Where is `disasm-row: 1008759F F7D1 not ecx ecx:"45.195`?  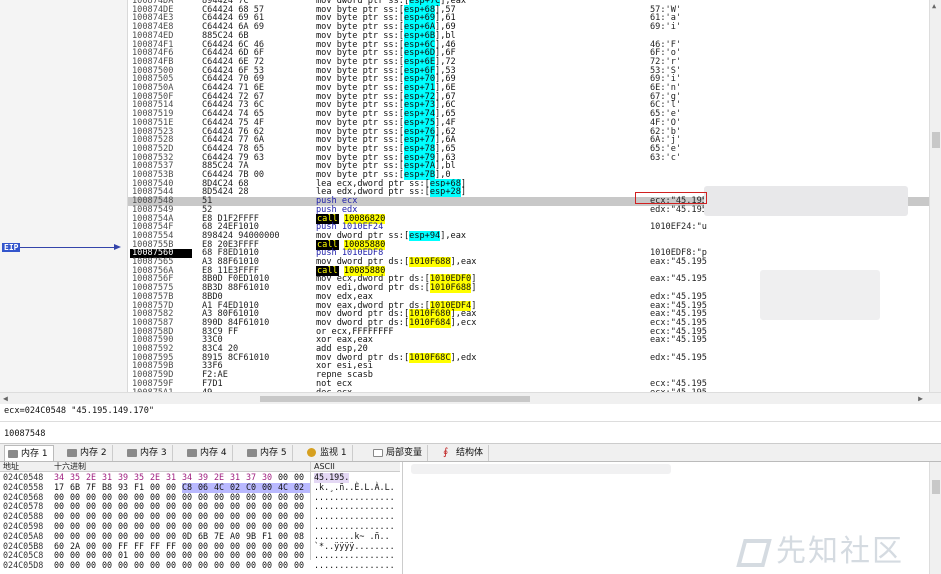 disasm-row: 1008759F F7D1 not ecx ecx:"45.195 is located at coordinates (528, 384).